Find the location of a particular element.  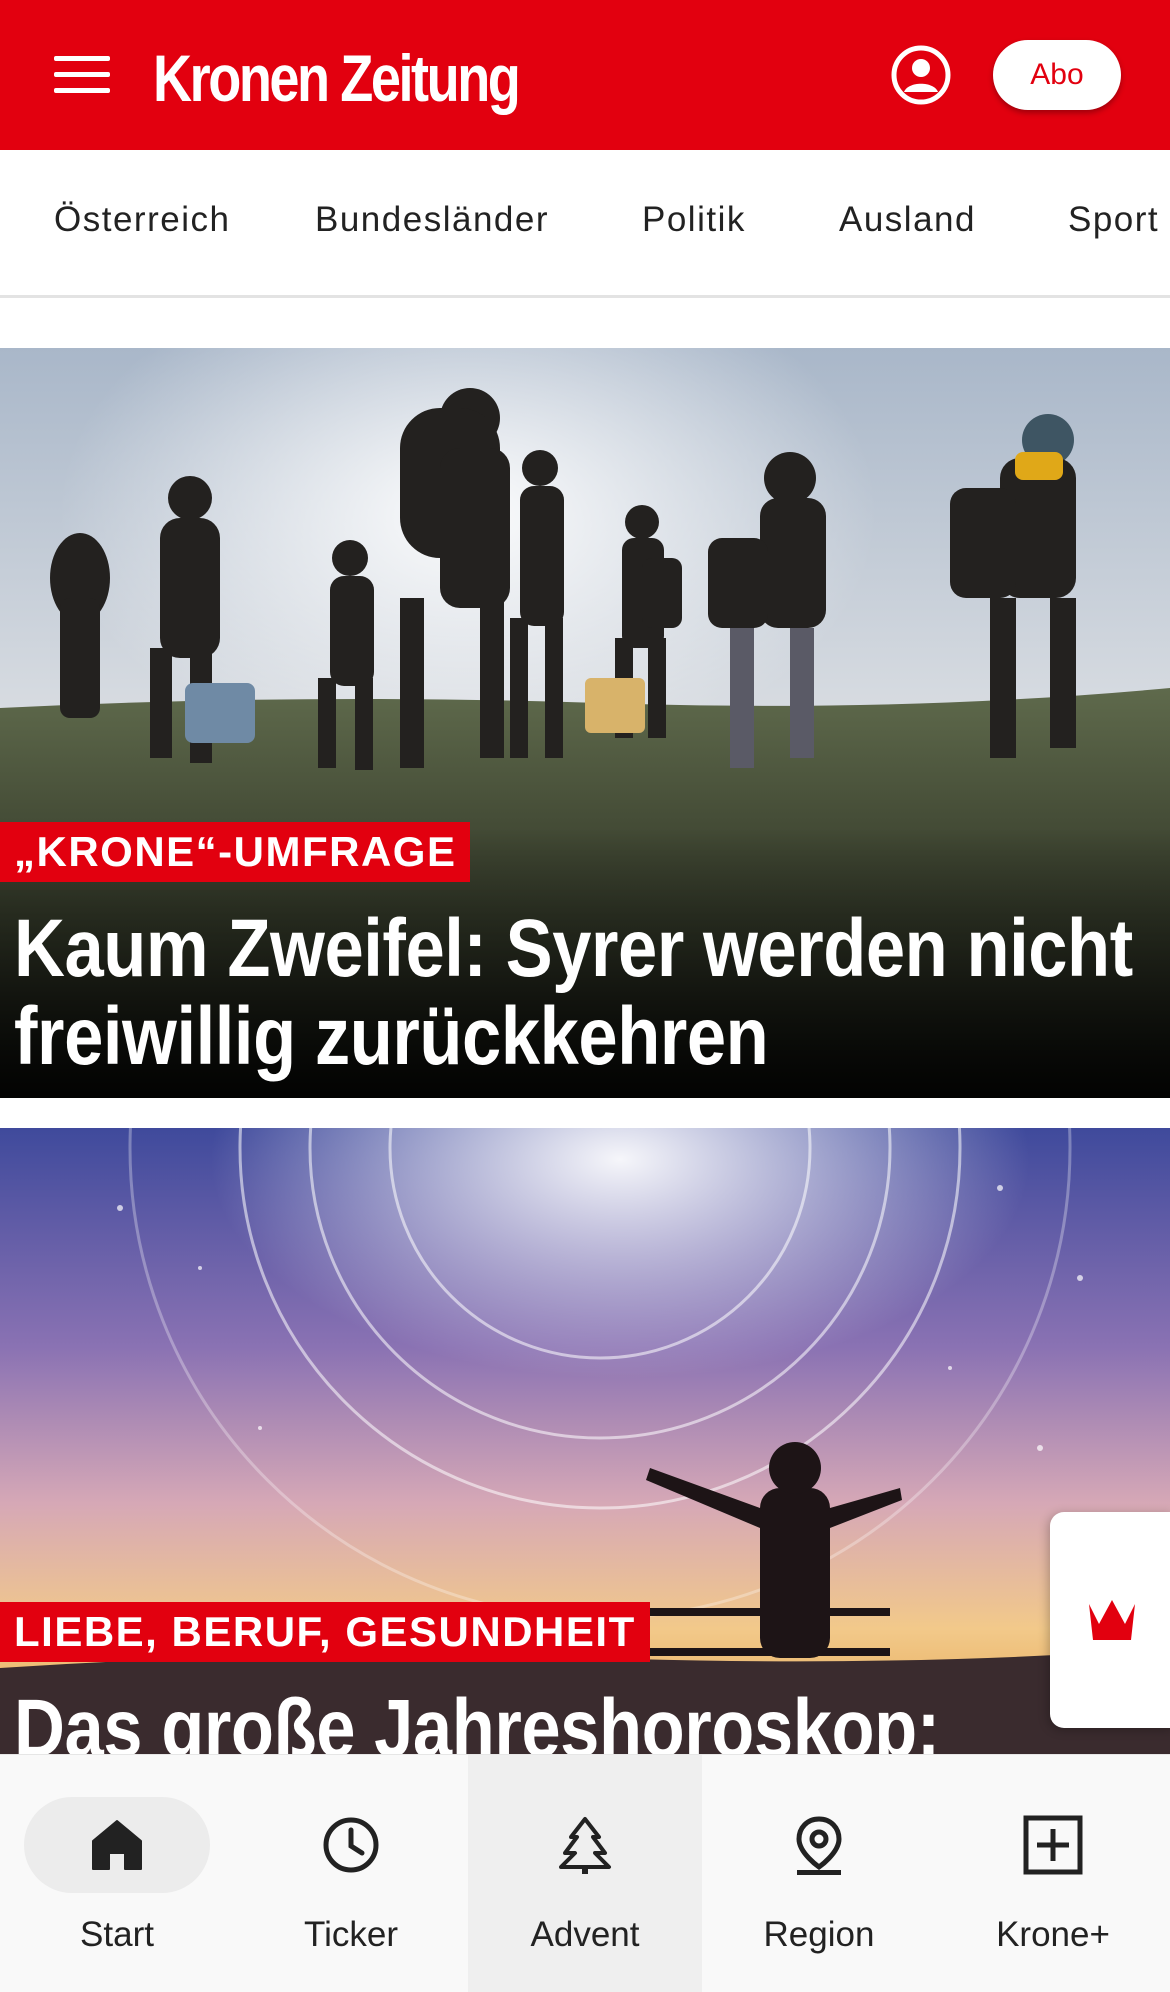

category-sport: Sport is located at coordinates (1113, 220).